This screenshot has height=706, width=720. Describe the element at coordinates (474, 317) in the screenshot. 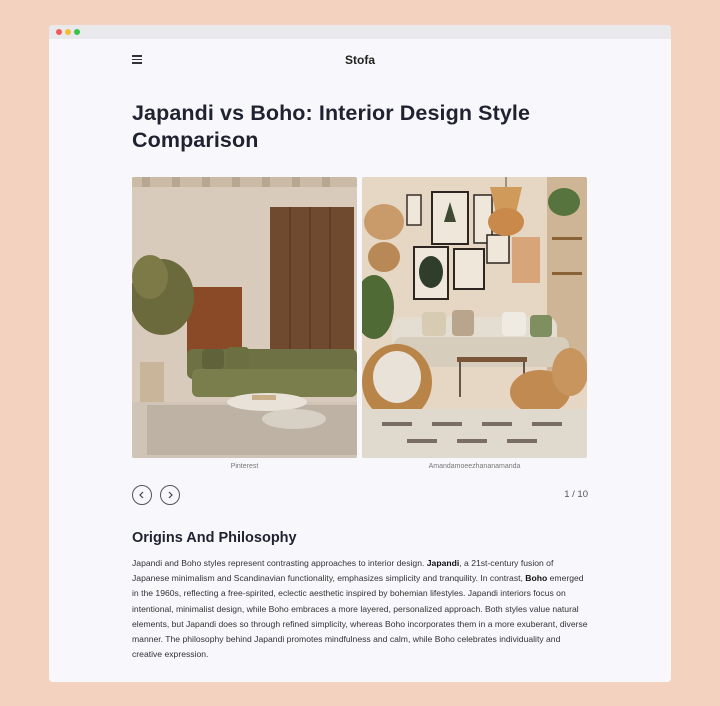

I see `boho-room-image` at that location.